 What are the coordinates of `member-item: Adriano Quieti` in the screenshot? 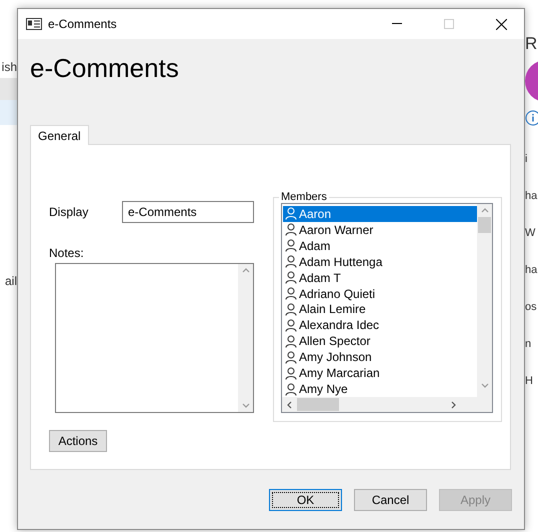 It's located at (380, 294).